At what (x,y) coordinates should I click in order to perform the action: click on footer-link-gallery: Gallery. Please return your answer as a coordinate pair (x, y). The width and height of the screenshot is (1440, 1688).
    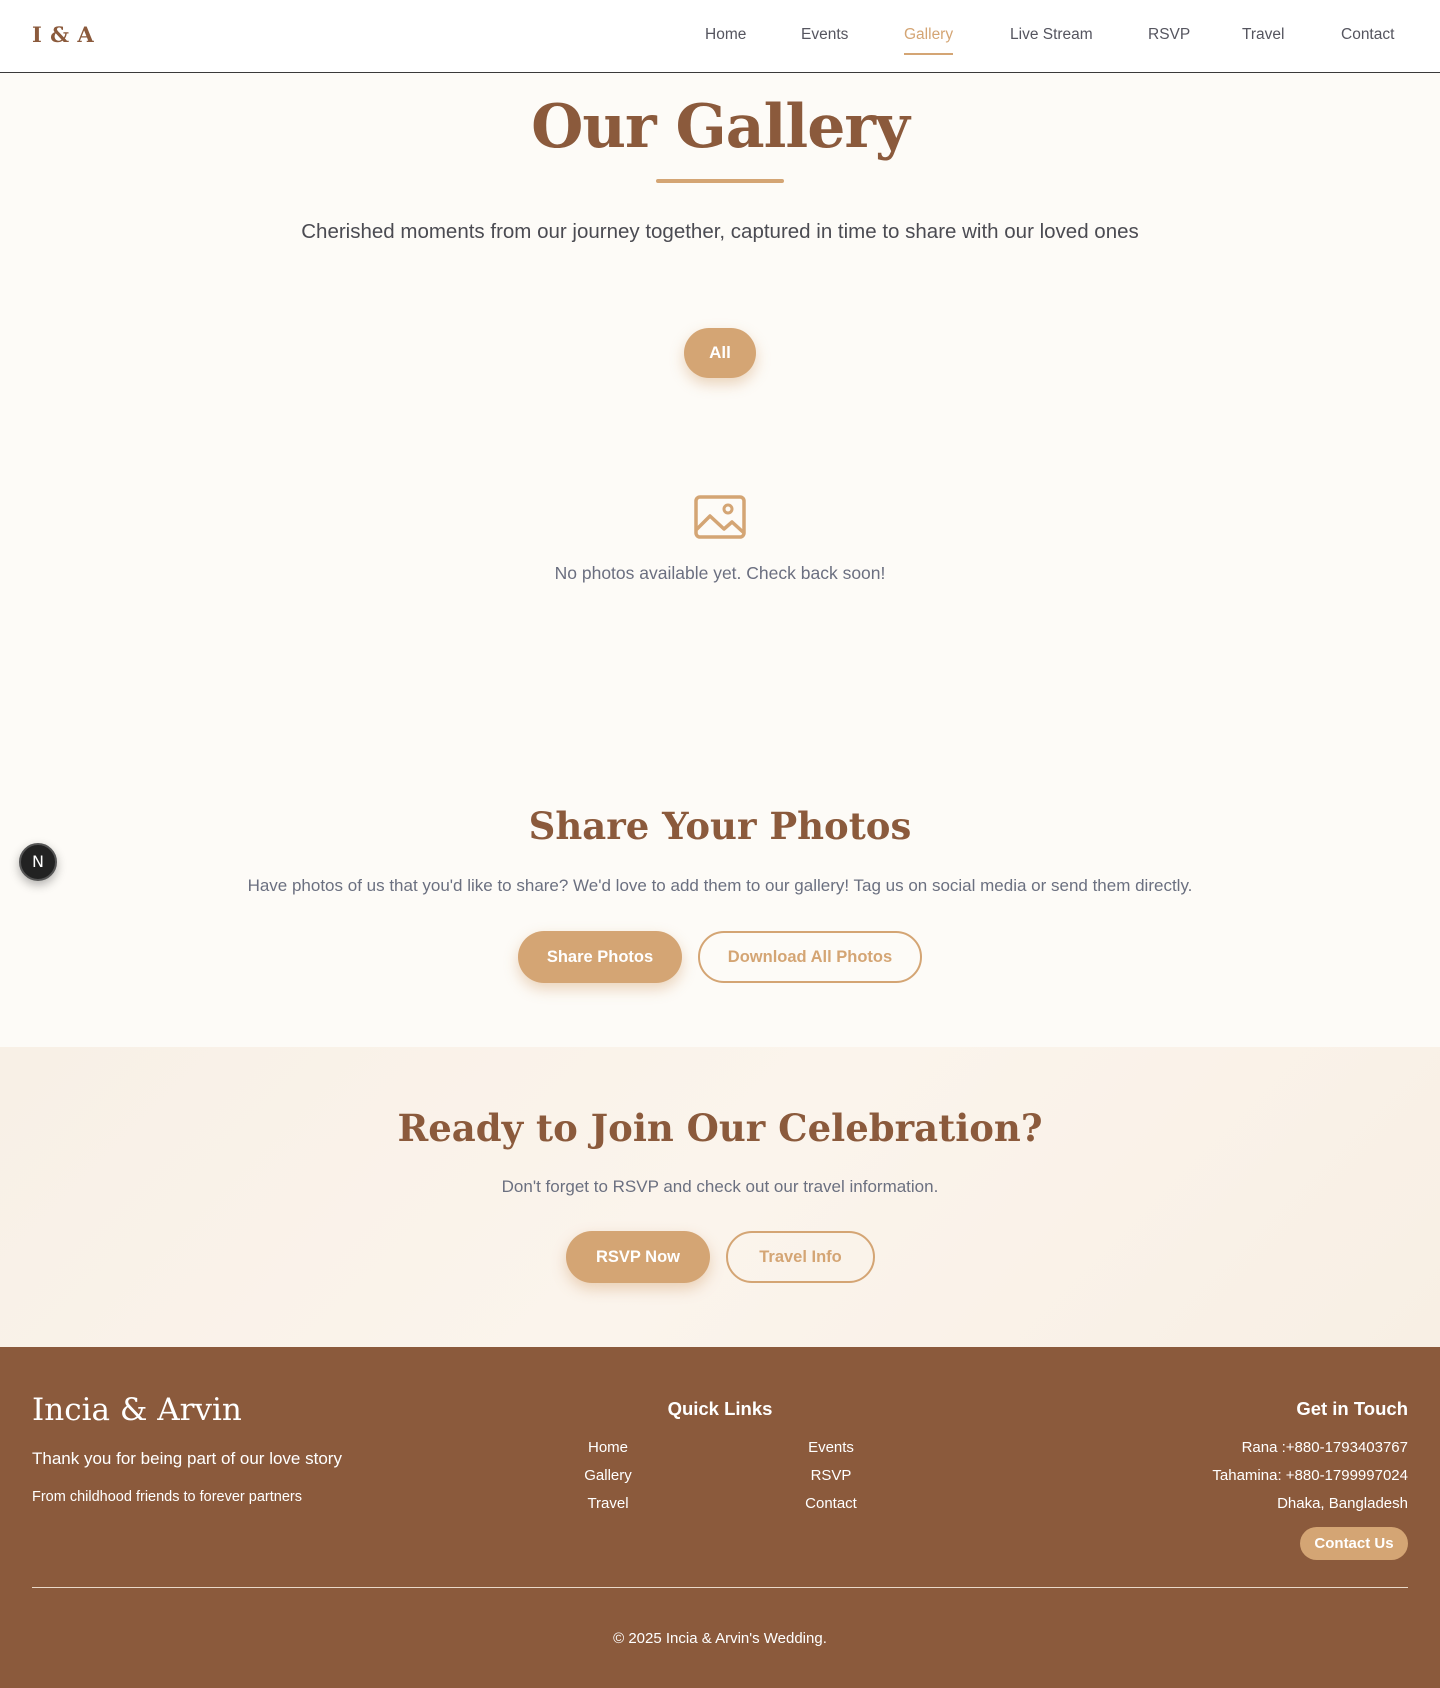
    Looking at the image, I should click on (608, 1475).